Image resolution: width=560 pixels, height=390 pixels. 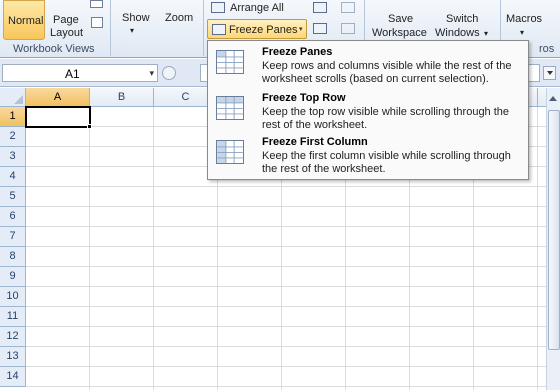 I want to click on page-layout-label-1: Page, so click(x=66, y=20).